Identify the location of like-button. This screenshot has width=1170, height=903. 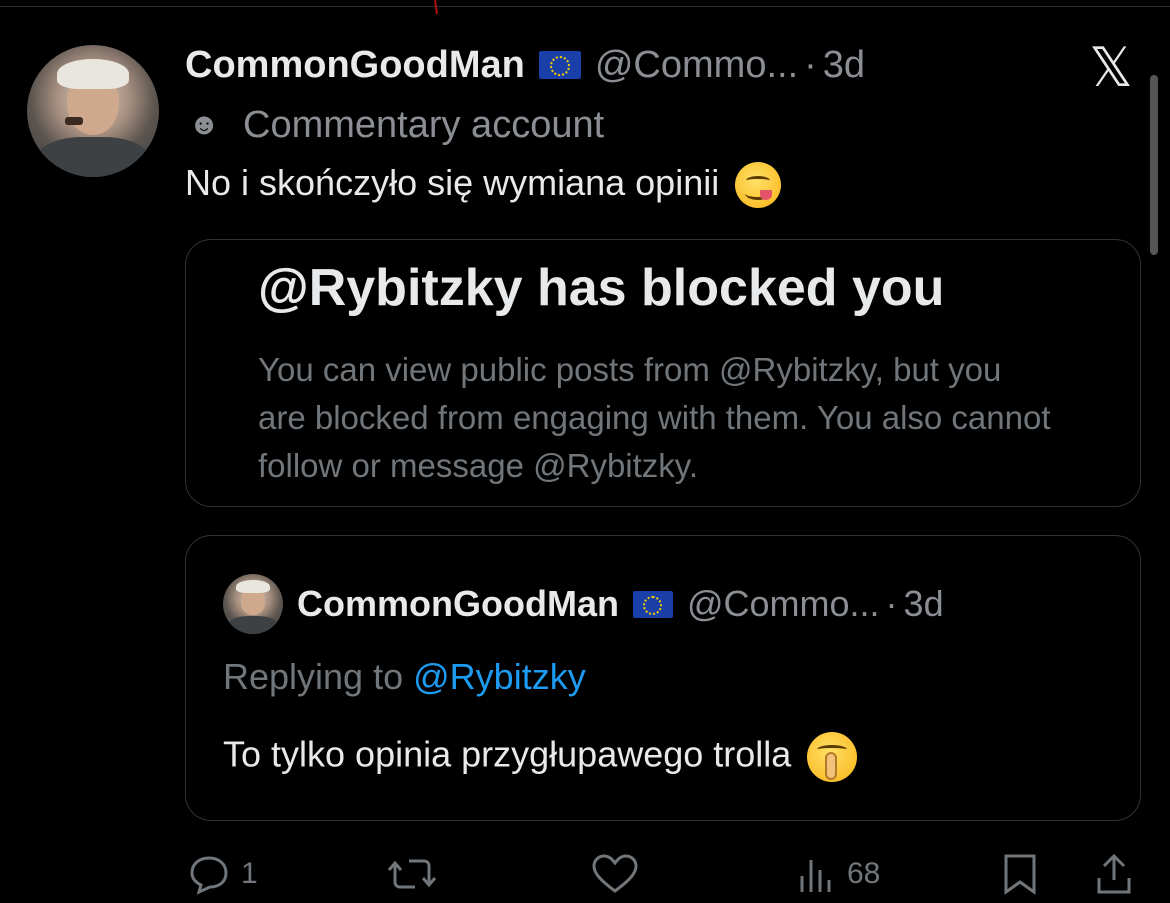
(615, 874).